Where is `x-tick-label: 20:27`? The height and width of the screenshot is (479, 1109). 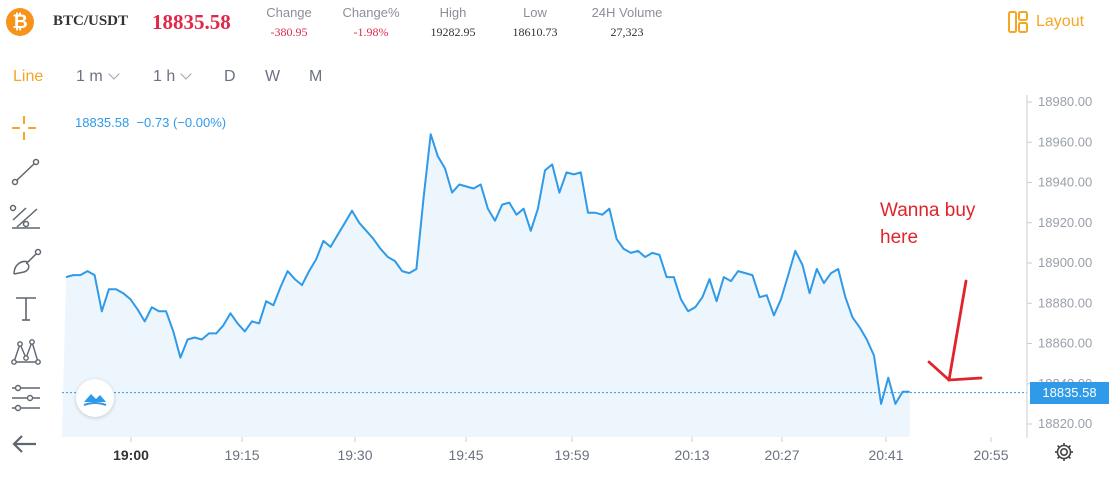 x-tick-label: 20:27 is located at coordinates (781, 455).